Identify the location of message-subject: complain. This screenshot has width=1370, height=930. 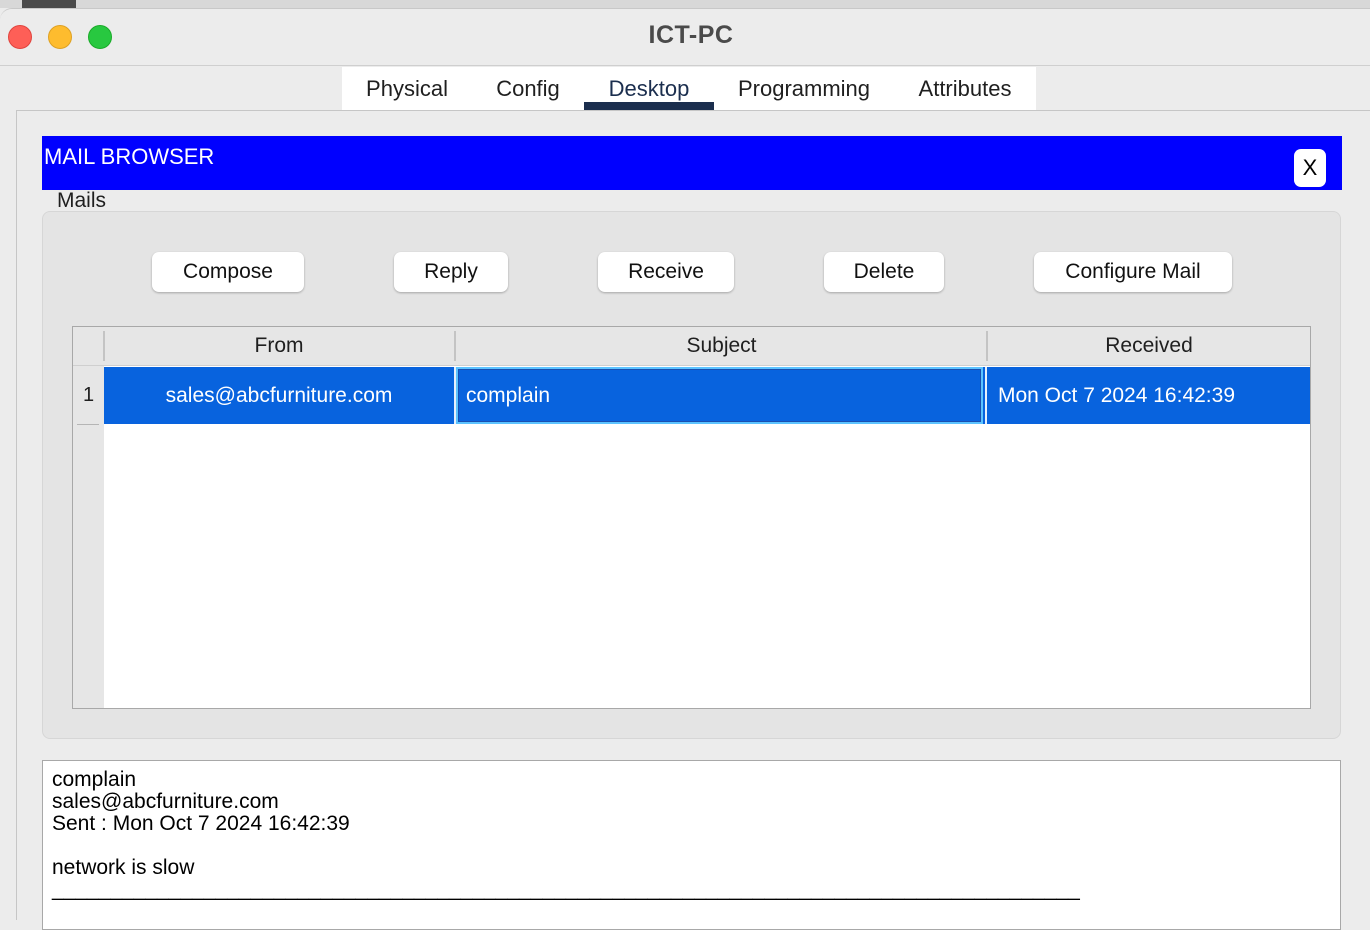
(94, 779).